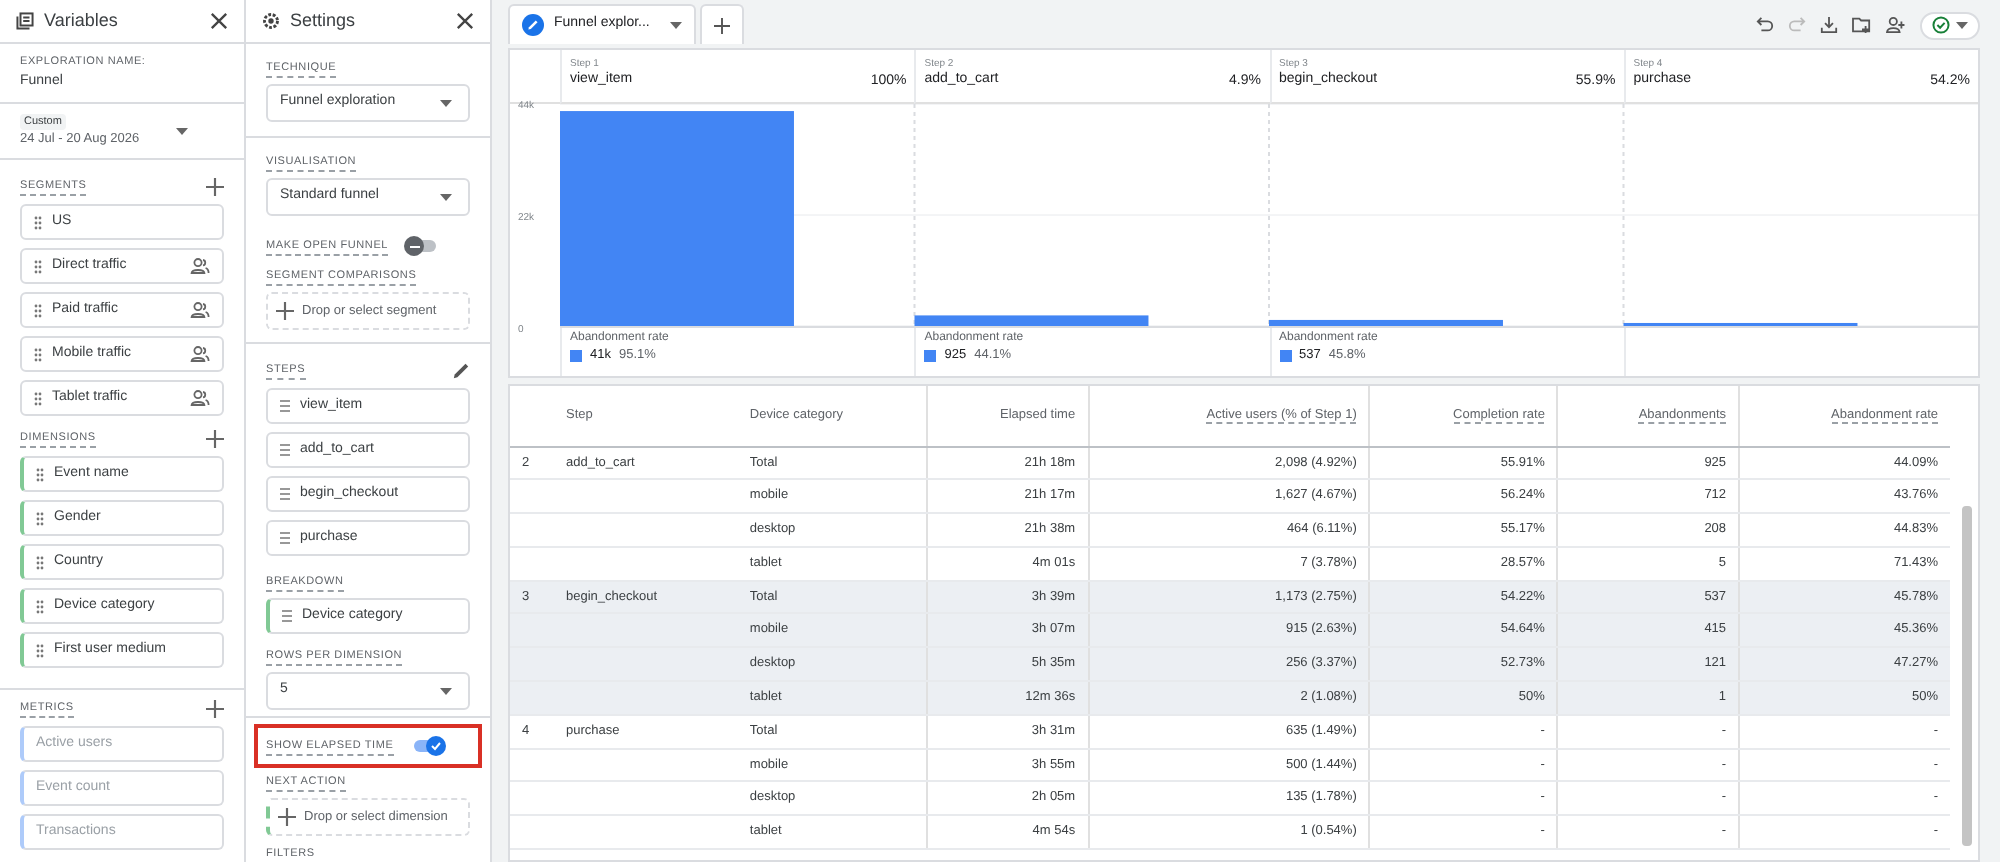 This screenshot has height=862, width=2000. I want to click on folder-add-icon, so click(1862, 25).